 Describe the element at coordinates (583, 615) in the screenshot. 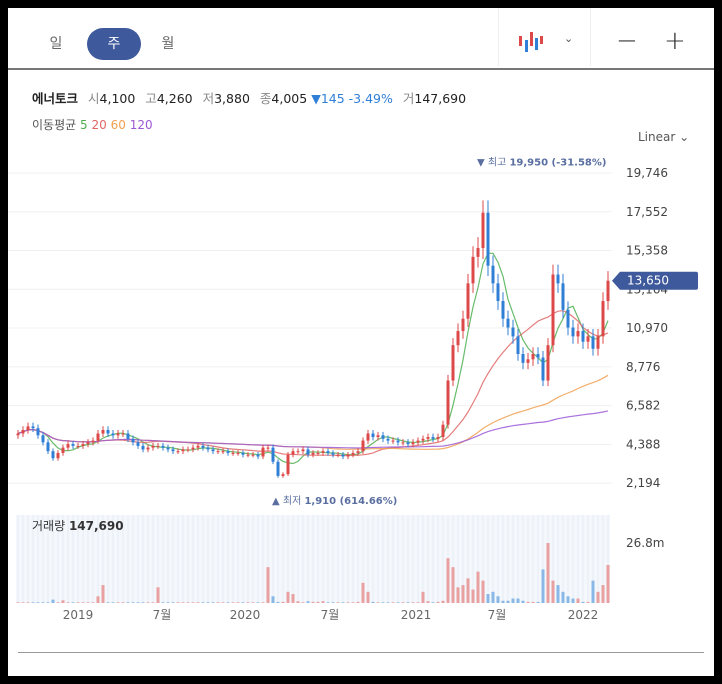

I see `x-tick-label: 2022` at that location.